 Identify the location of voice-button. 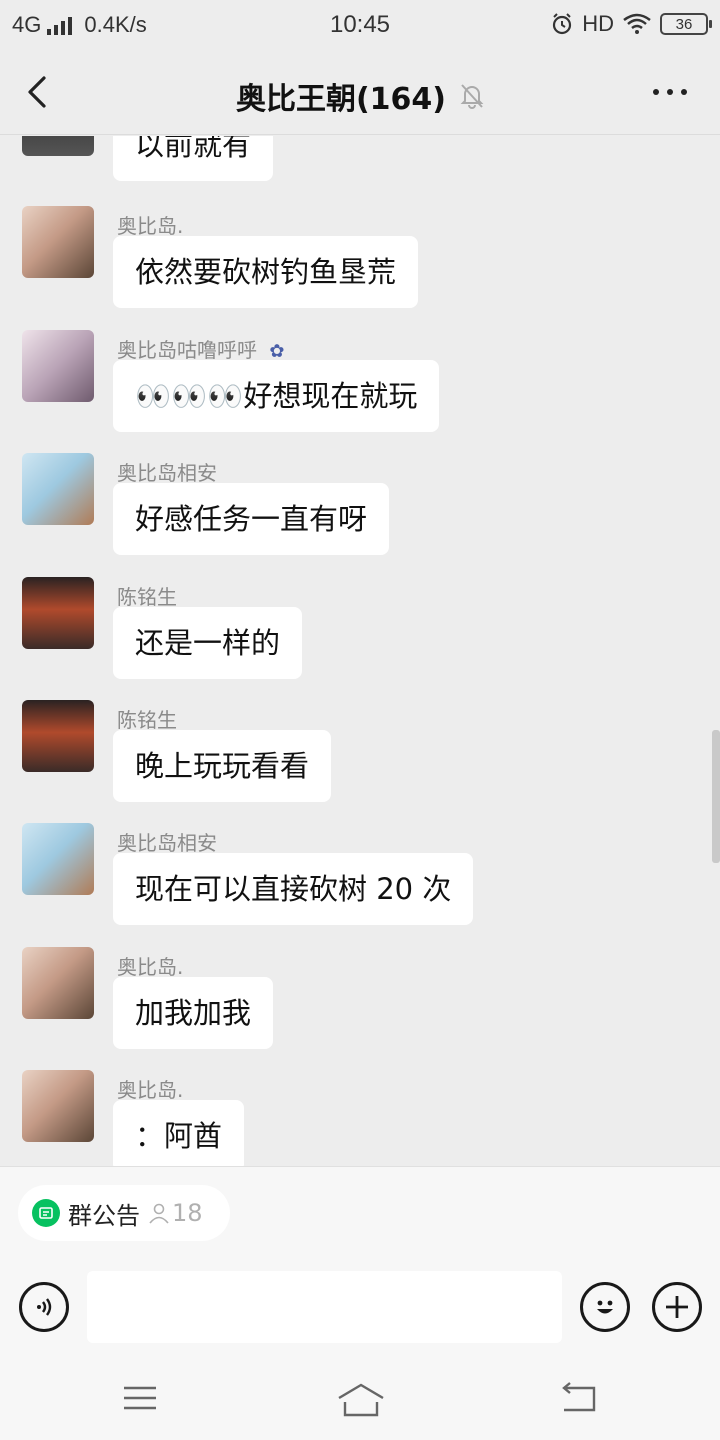
(44, 1307).